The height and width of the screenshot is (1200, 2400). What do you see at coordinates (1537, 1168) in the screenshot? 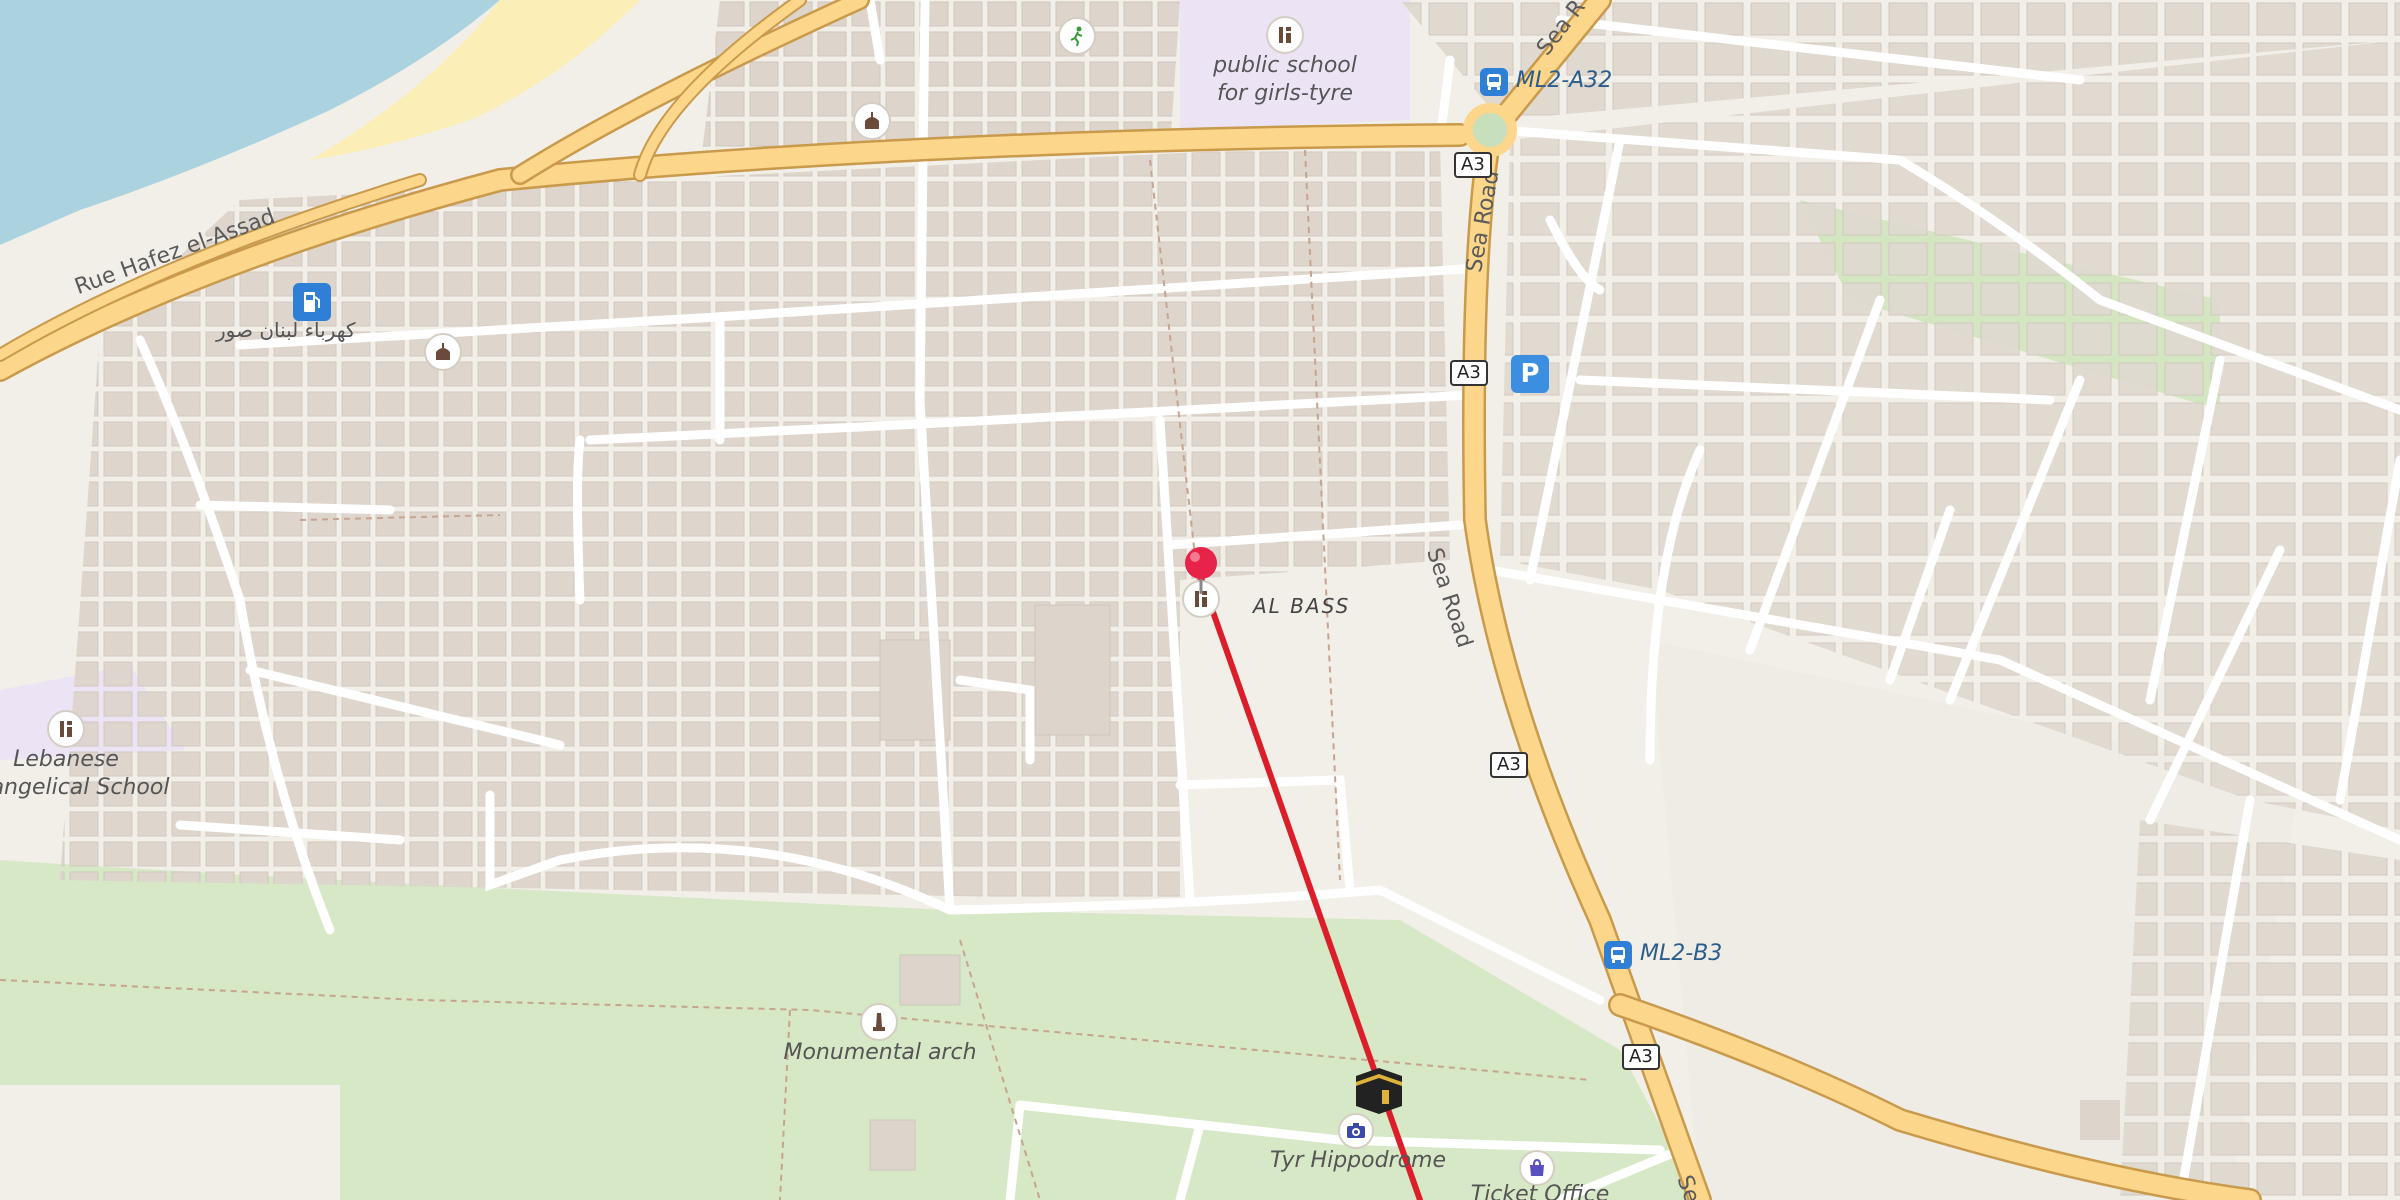
I see `shop-bag-icon` at bounding box center [1537, 1168].